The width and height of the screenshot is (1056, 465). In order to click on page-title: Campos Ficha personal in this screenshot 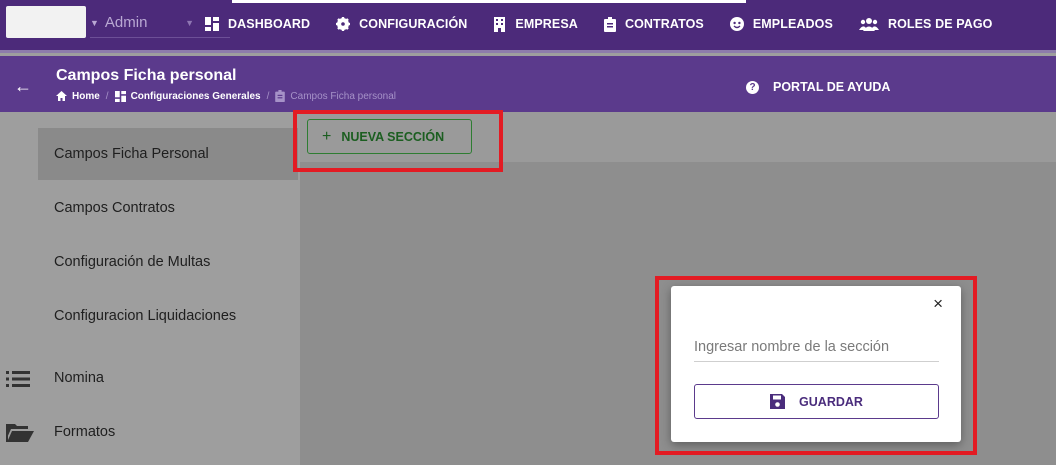, I will do `click(146, 75)`.